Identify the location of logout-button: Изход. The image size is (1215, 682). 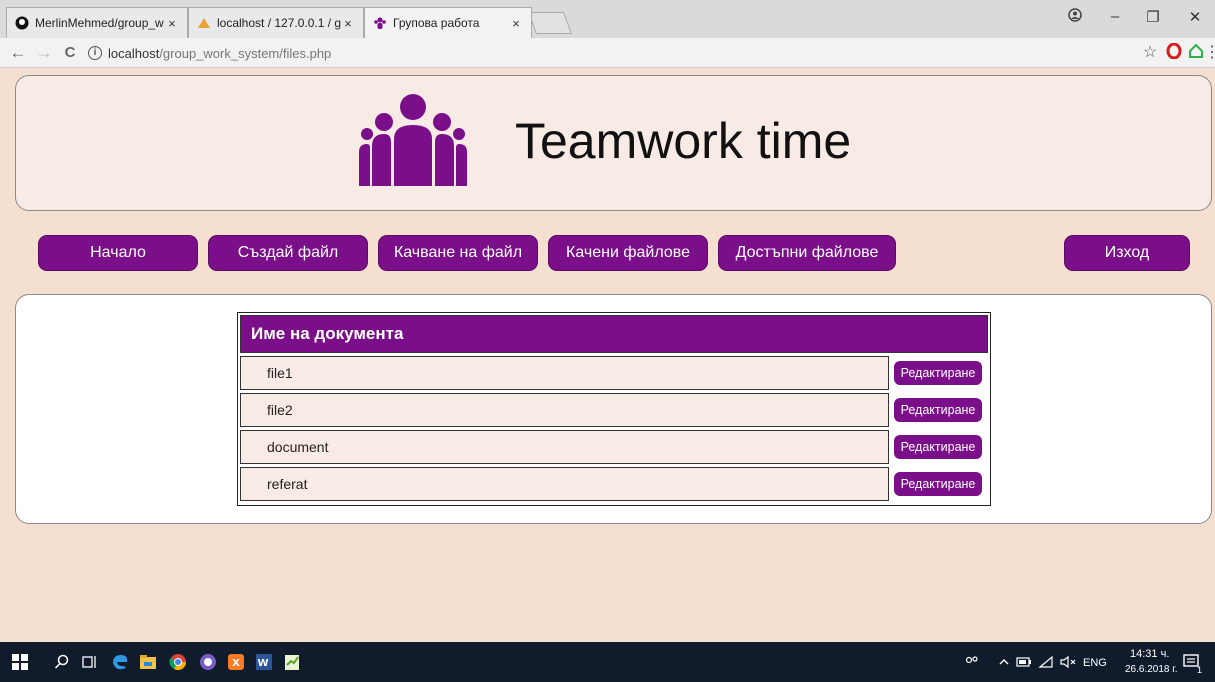
(1127, 253).